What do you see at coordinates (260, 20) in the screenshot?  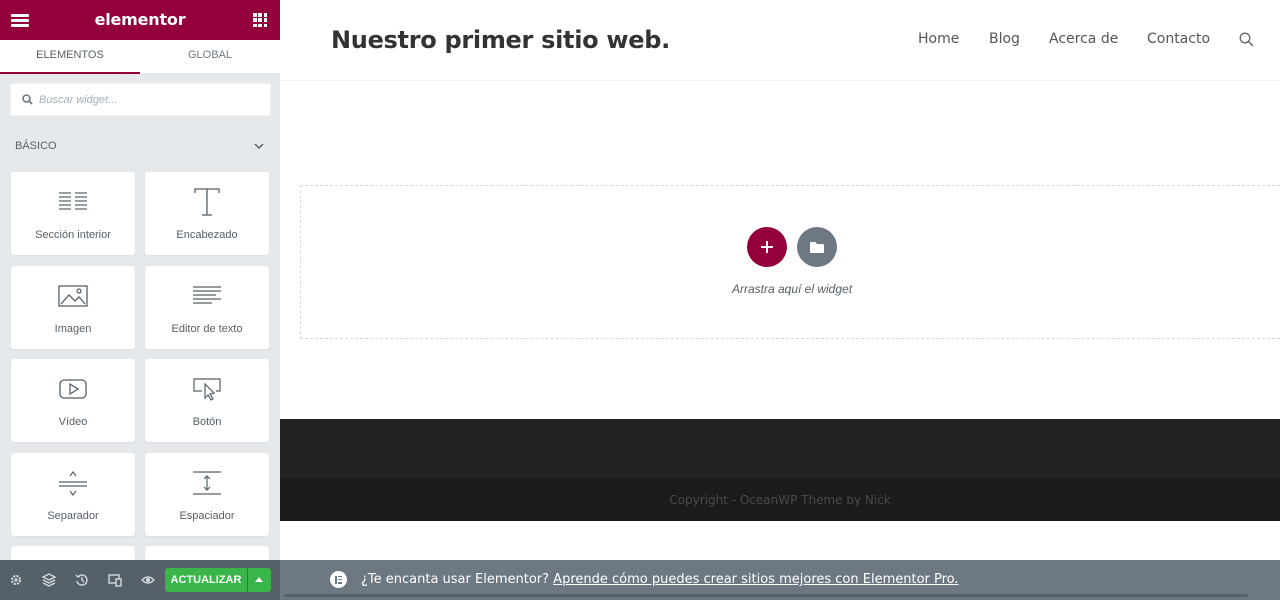 I see `widgets-grid-icon` at bounding box center [260, 20].